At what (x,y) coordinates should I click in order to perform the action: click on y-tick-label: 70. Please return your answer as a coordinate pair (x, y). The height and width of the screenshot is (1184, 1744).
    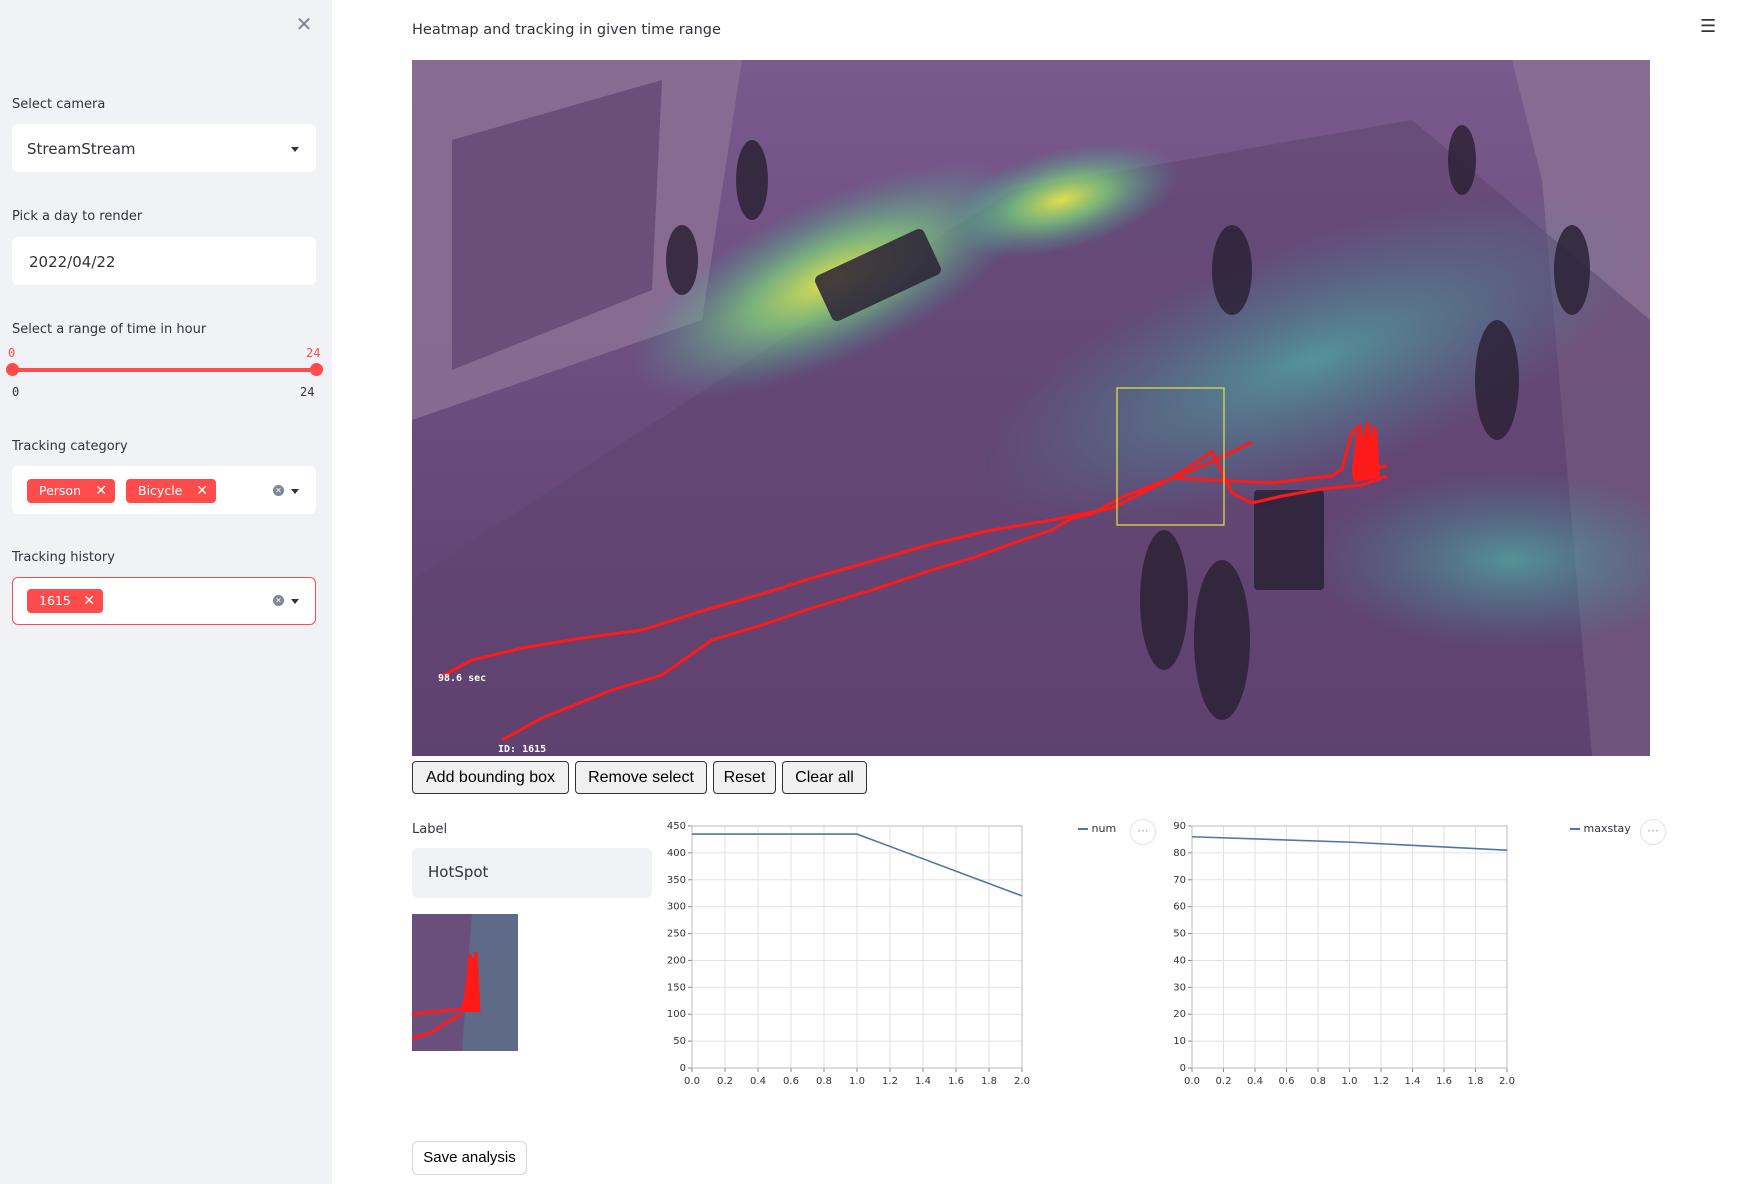
    Looking at the image, I should click on (1179, 880).